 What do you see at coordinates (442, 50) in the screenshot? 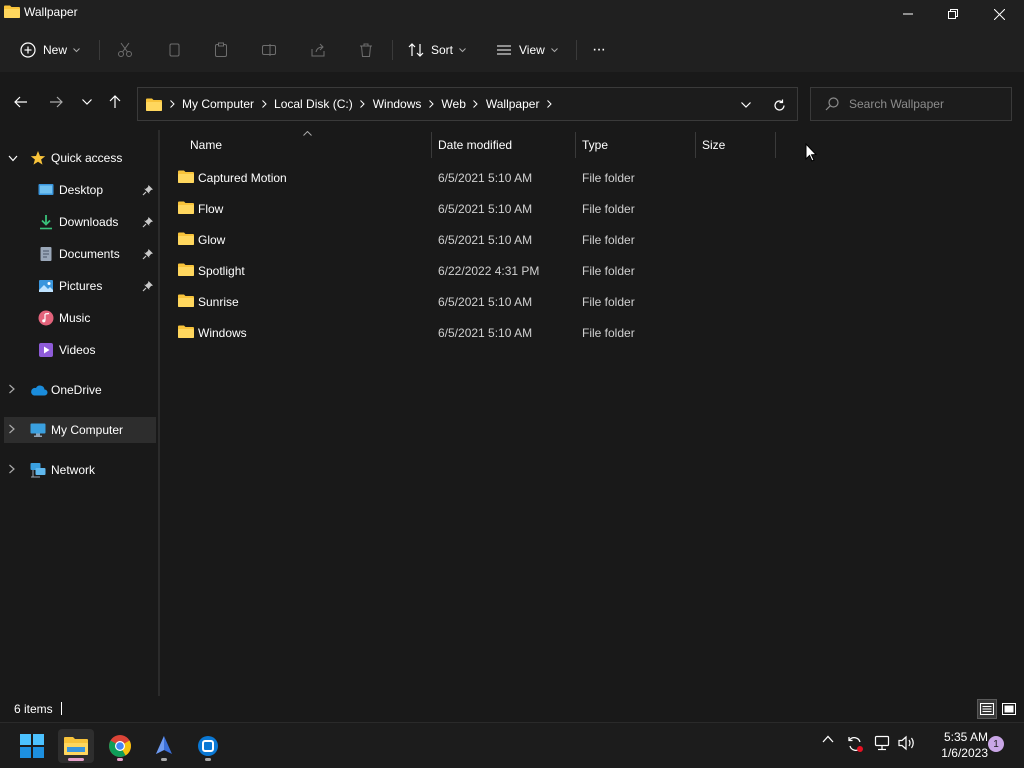
I see `sort-label: Sort` at bounding box center [442, 50].